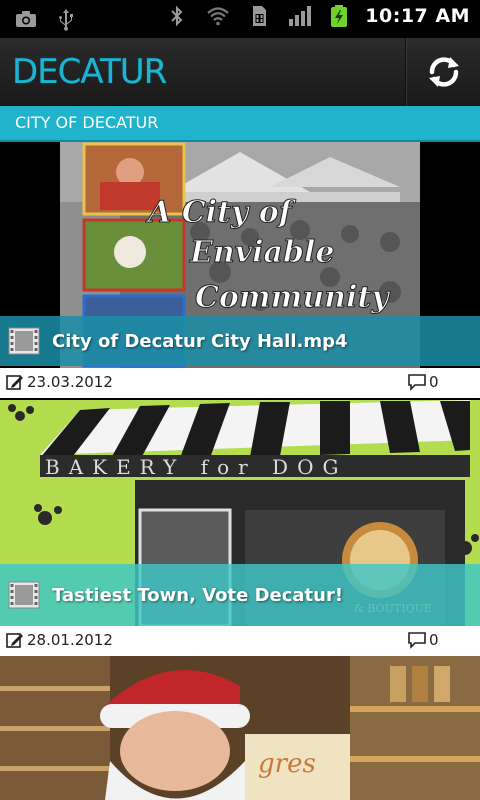 The width and height of the screenshot is (480, 800). Describe the element at coordinates (240, 124) in the screenshot. I see `section-header: CITY OF DECATUR` at that location.